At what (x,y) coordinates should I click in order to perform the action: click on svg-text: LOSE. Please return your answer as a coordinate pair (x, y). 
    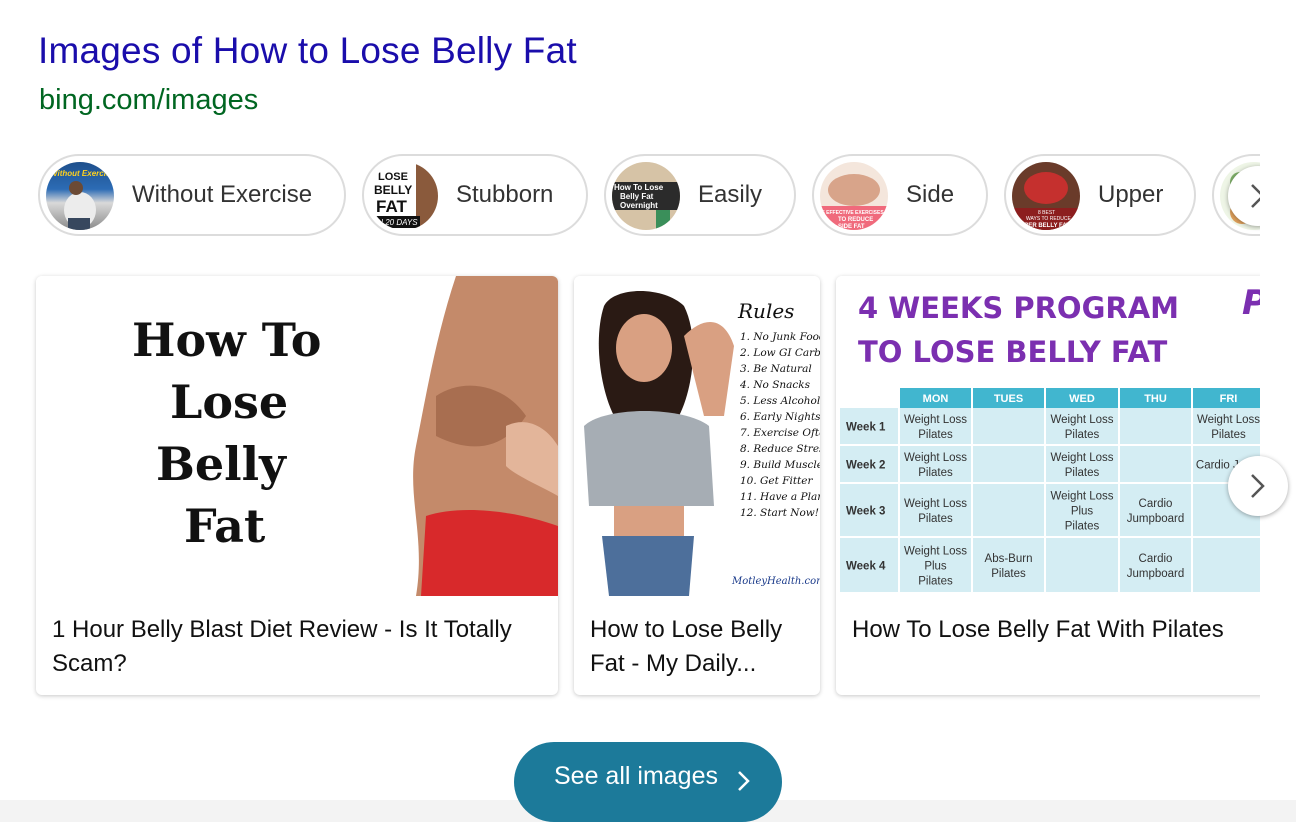
    Looking at the image, I should click on (393, 177).